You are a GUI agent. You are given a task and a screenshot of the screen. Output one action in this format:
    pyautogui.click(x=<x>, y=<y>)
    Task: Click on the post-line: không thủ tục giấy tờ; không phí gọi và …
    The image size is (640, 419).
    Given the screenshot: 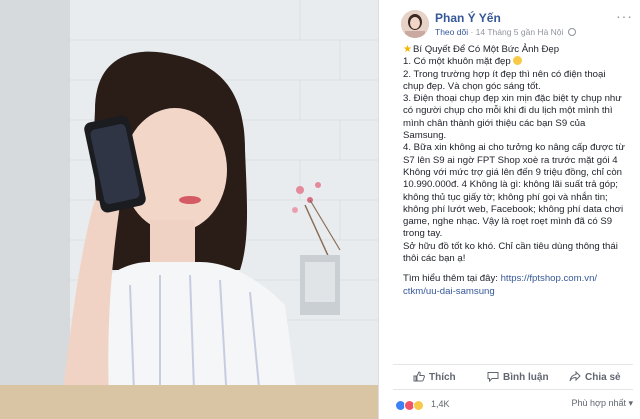 What is the action you would take?
    pyautogui.click(x=505, y=197)
    